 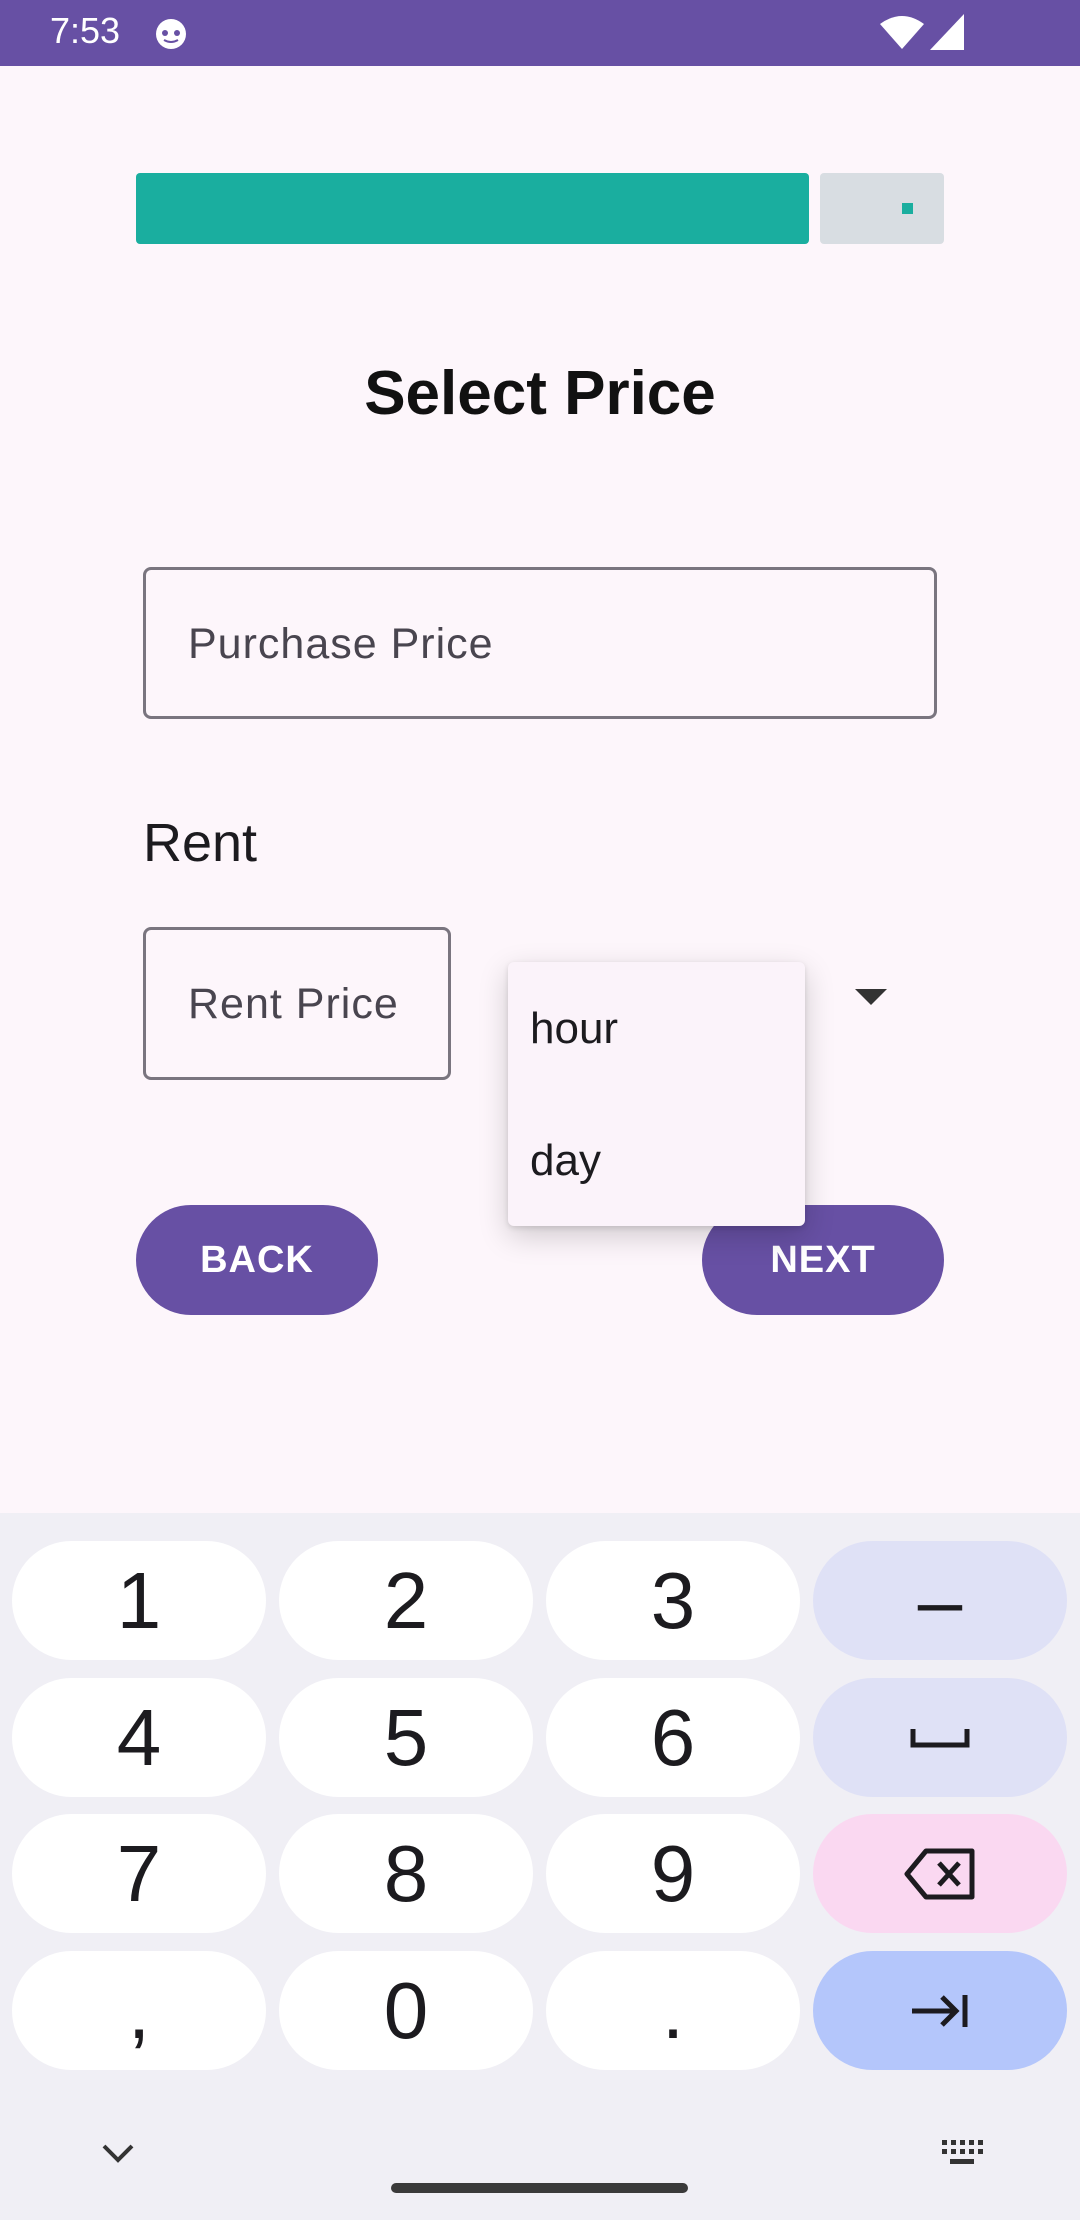 I want to click on key-2: 2, so click(x=406, y=1600).